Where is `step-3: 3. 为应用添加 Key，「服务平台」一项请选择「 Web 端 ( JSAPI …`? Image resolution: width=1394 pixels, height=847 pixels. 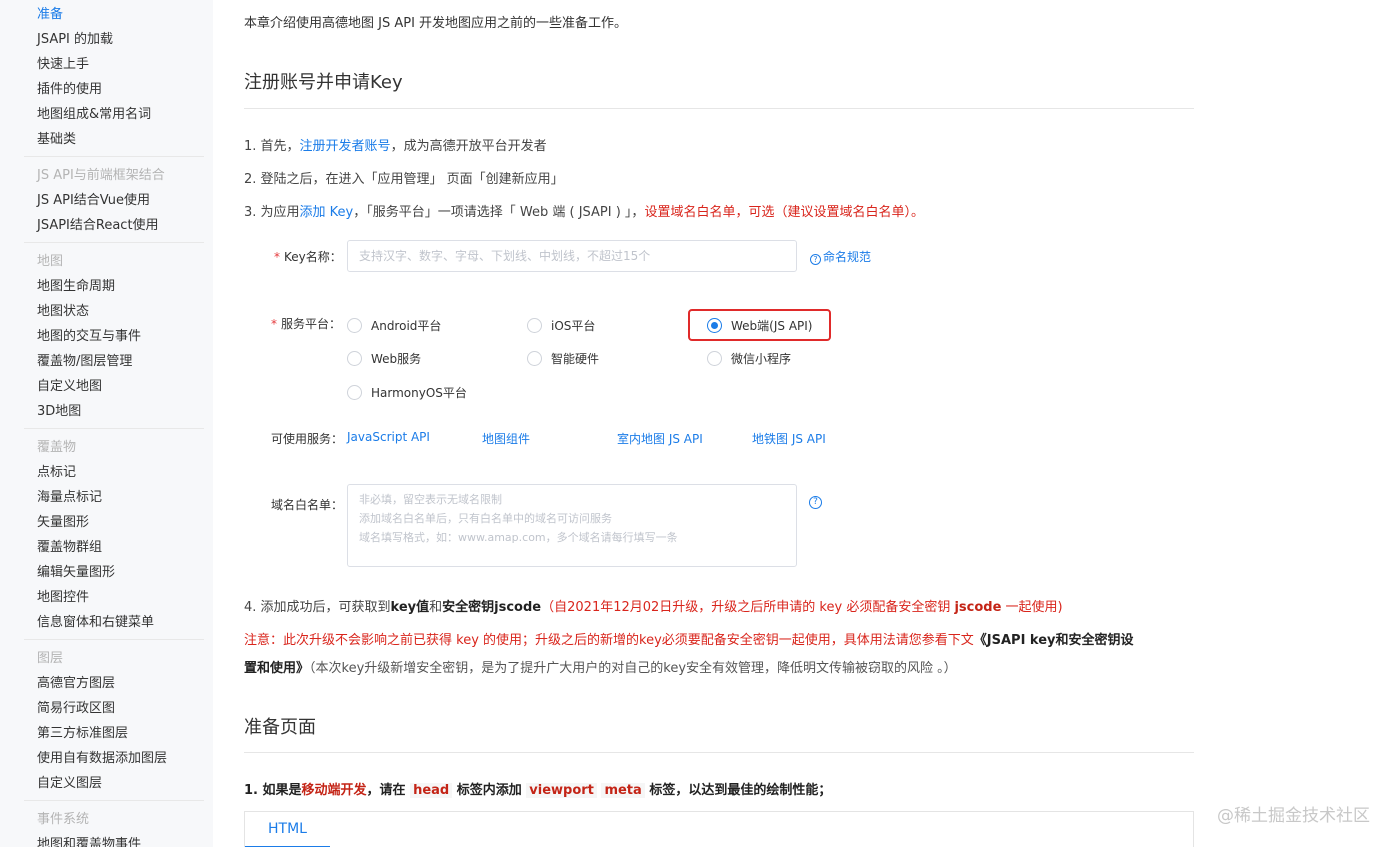 step-3: 3. 为应用添加 Key，「服务平台」一项请选择「 Web 端 ( JSAPI … is located at coordinates (584, 212).